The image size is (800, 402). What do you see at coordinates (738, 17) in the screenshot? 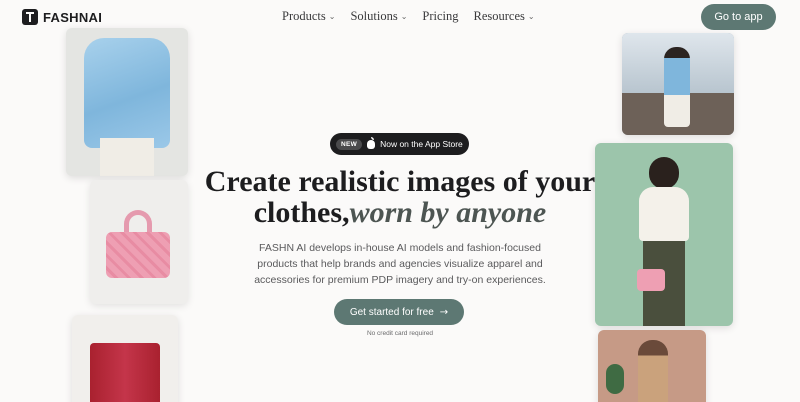
I see `go-to-app-button: Go to app` at bounding box center [738, 17].